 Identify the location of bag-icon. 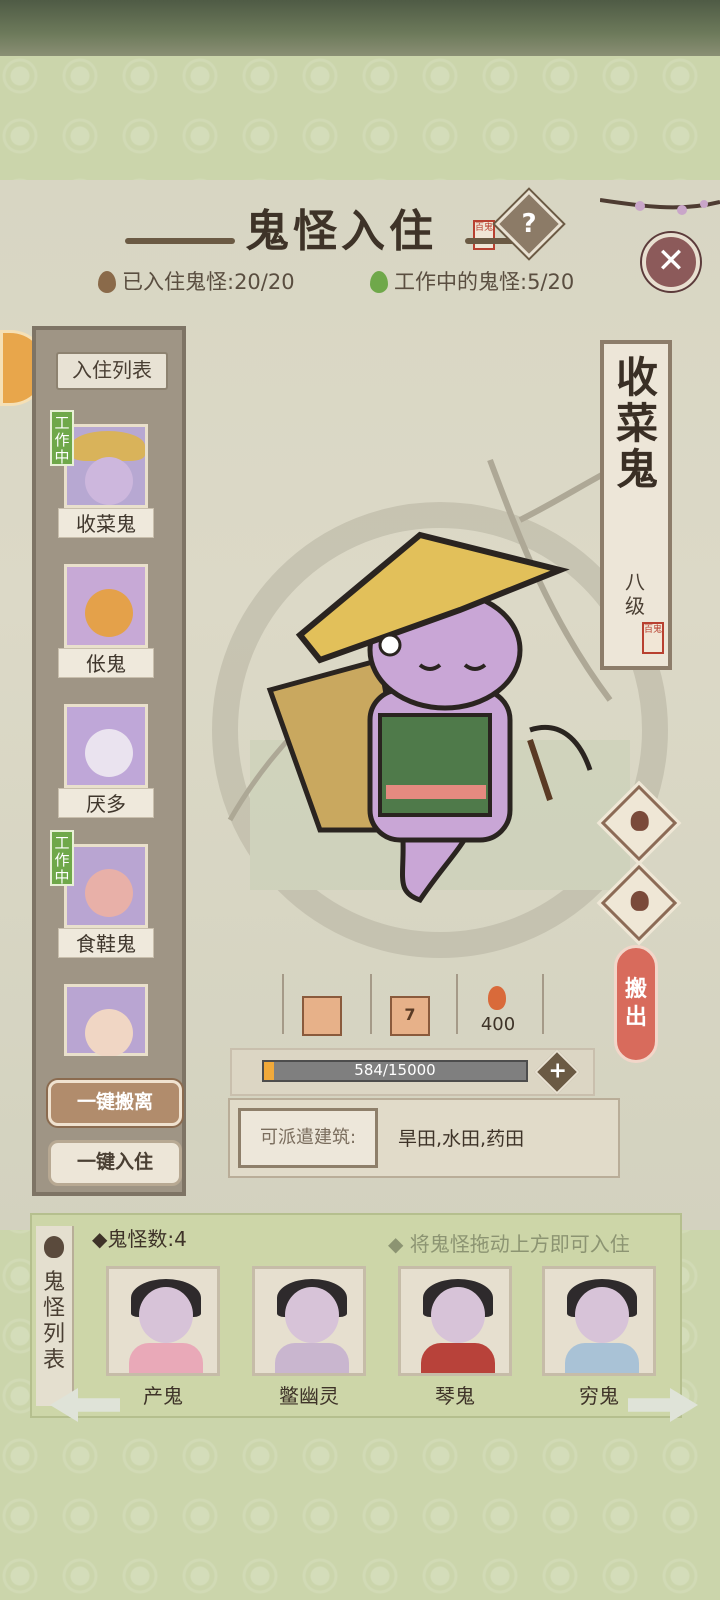
(639, 900).